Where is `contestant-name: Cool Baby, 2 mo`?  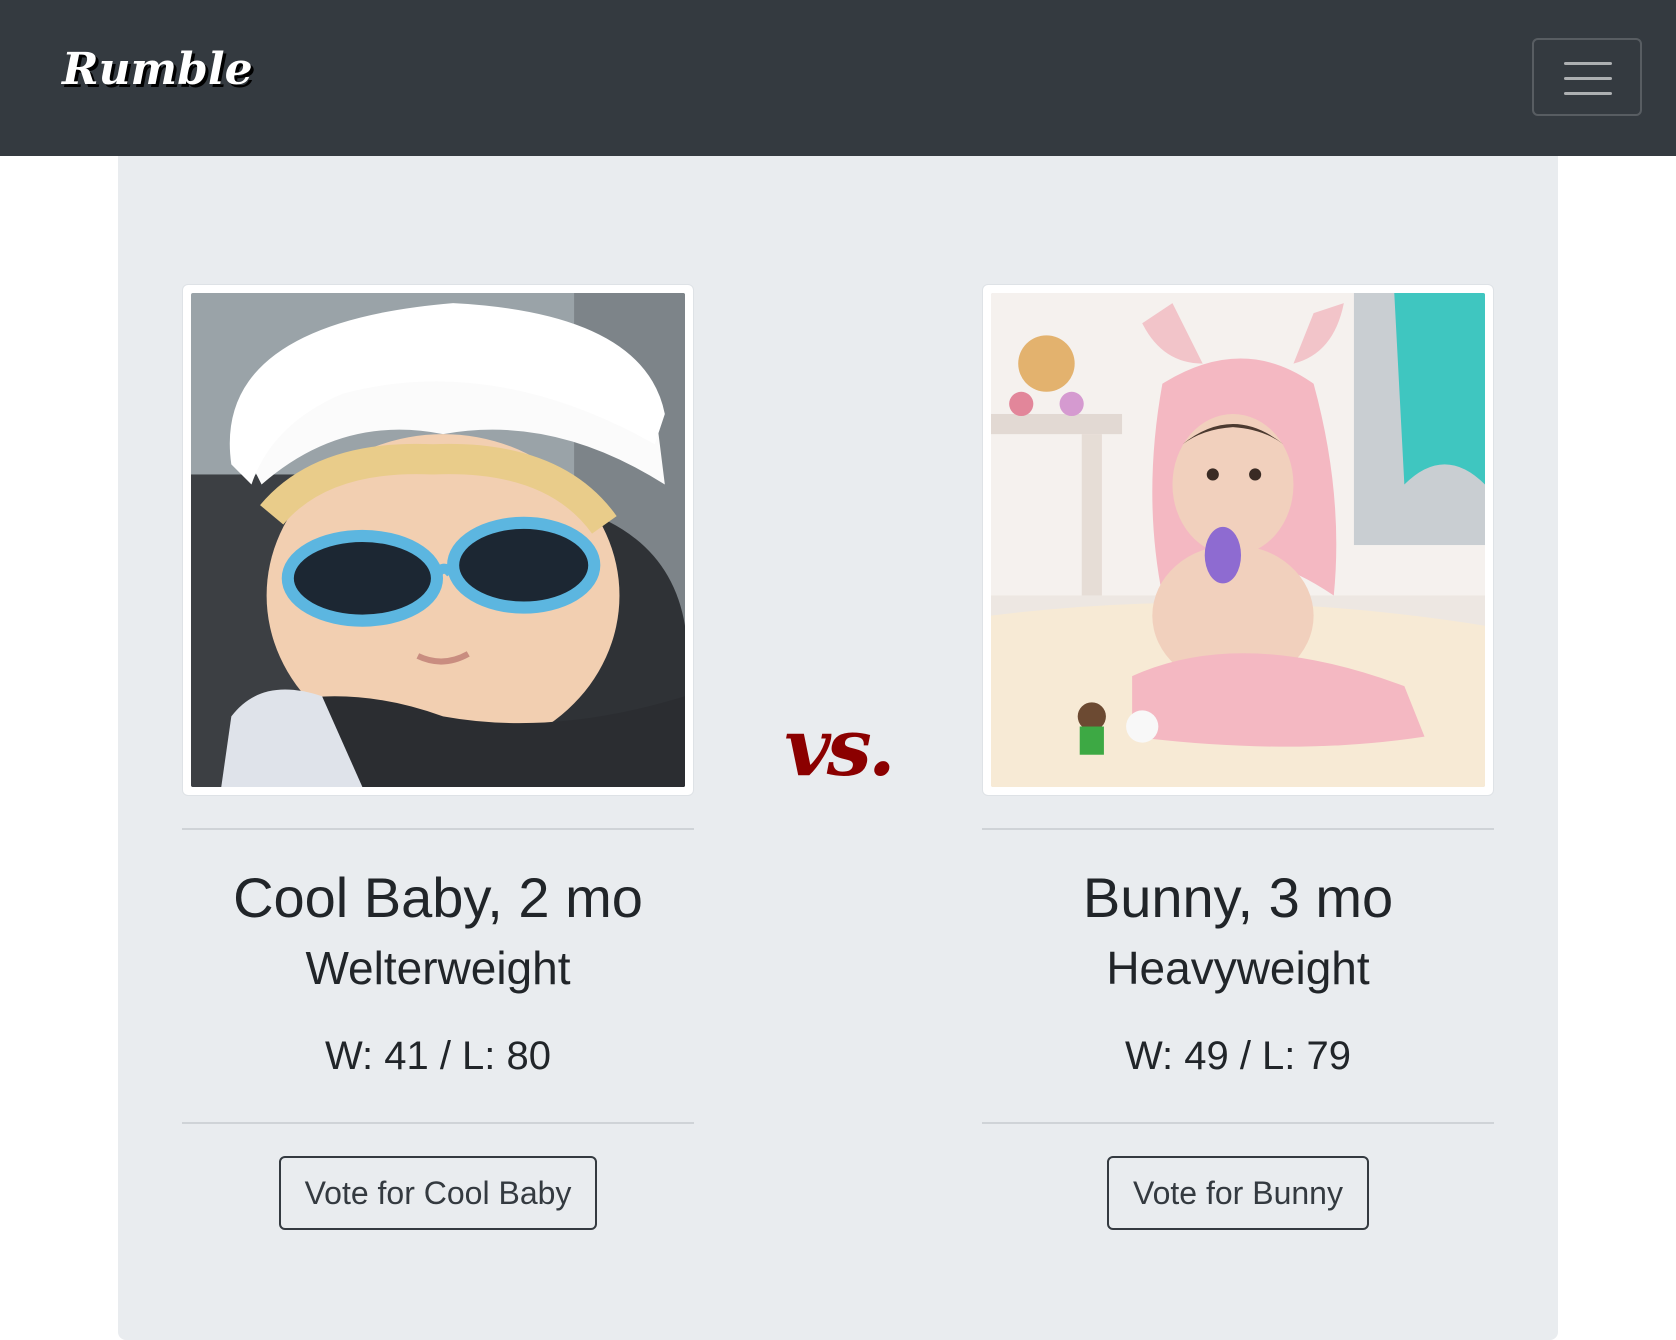
contestant-name: Cool Baby, 2 mo is located at coordinates (438, 897).